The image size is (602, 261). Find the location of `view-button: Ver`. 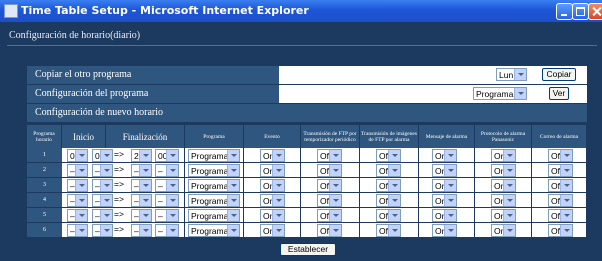

view-button: Ver is located at coordinates (559, 93).